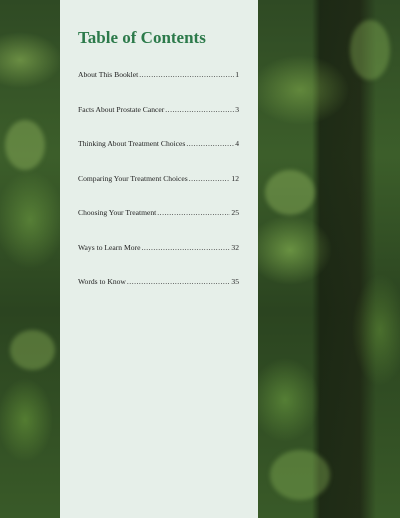 Image resolution: width=400 pixels, height=518 pixels. What do you see at coordinates (235, 178) in the screenshot?
I see `toc-entry-page: 12` at bounding box center [235, 178].